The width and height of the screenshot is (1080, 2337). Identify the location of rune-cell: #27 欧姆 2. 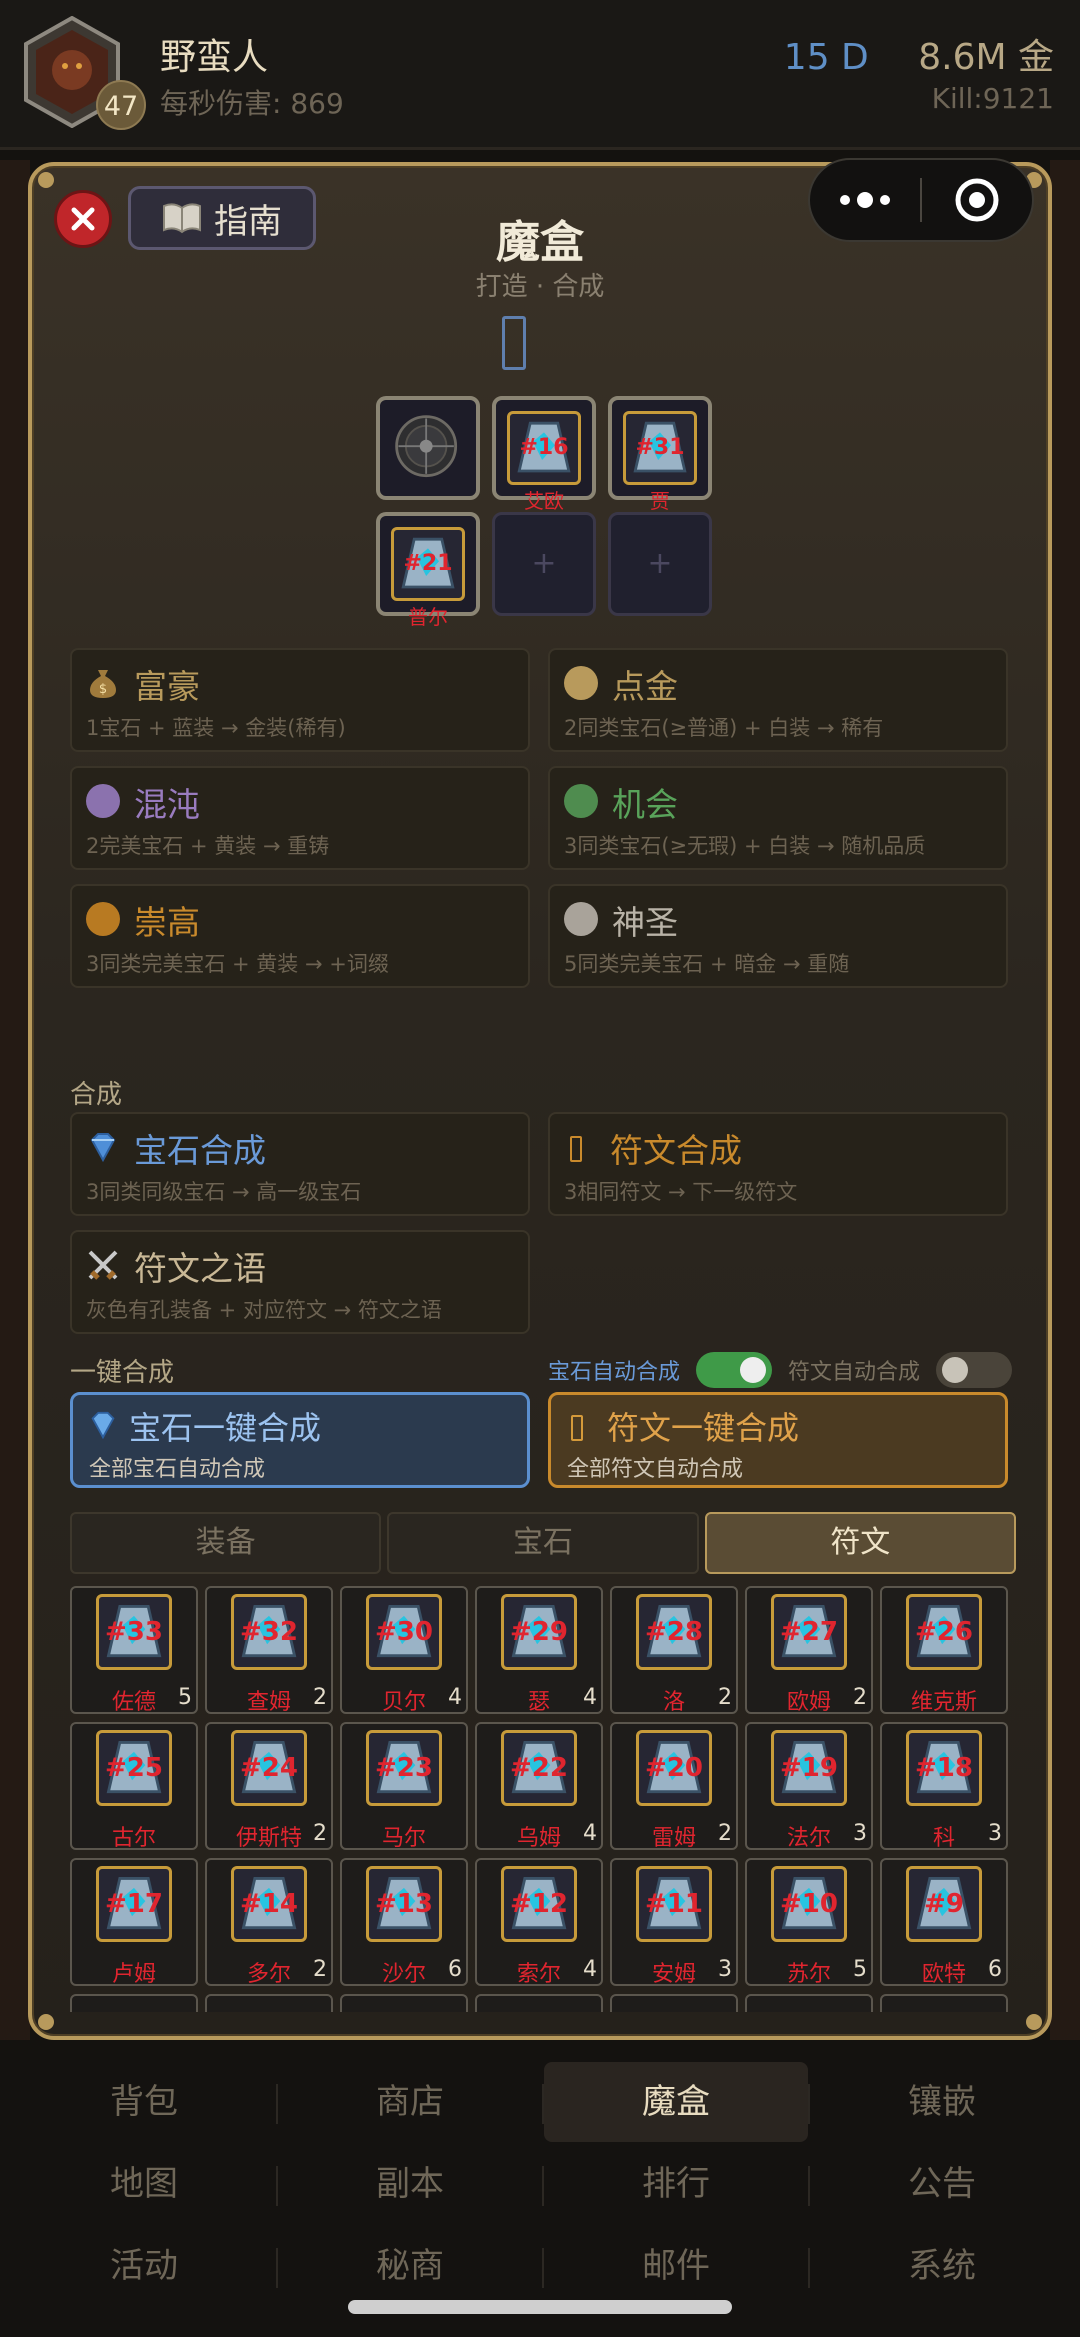
(809, 1650).